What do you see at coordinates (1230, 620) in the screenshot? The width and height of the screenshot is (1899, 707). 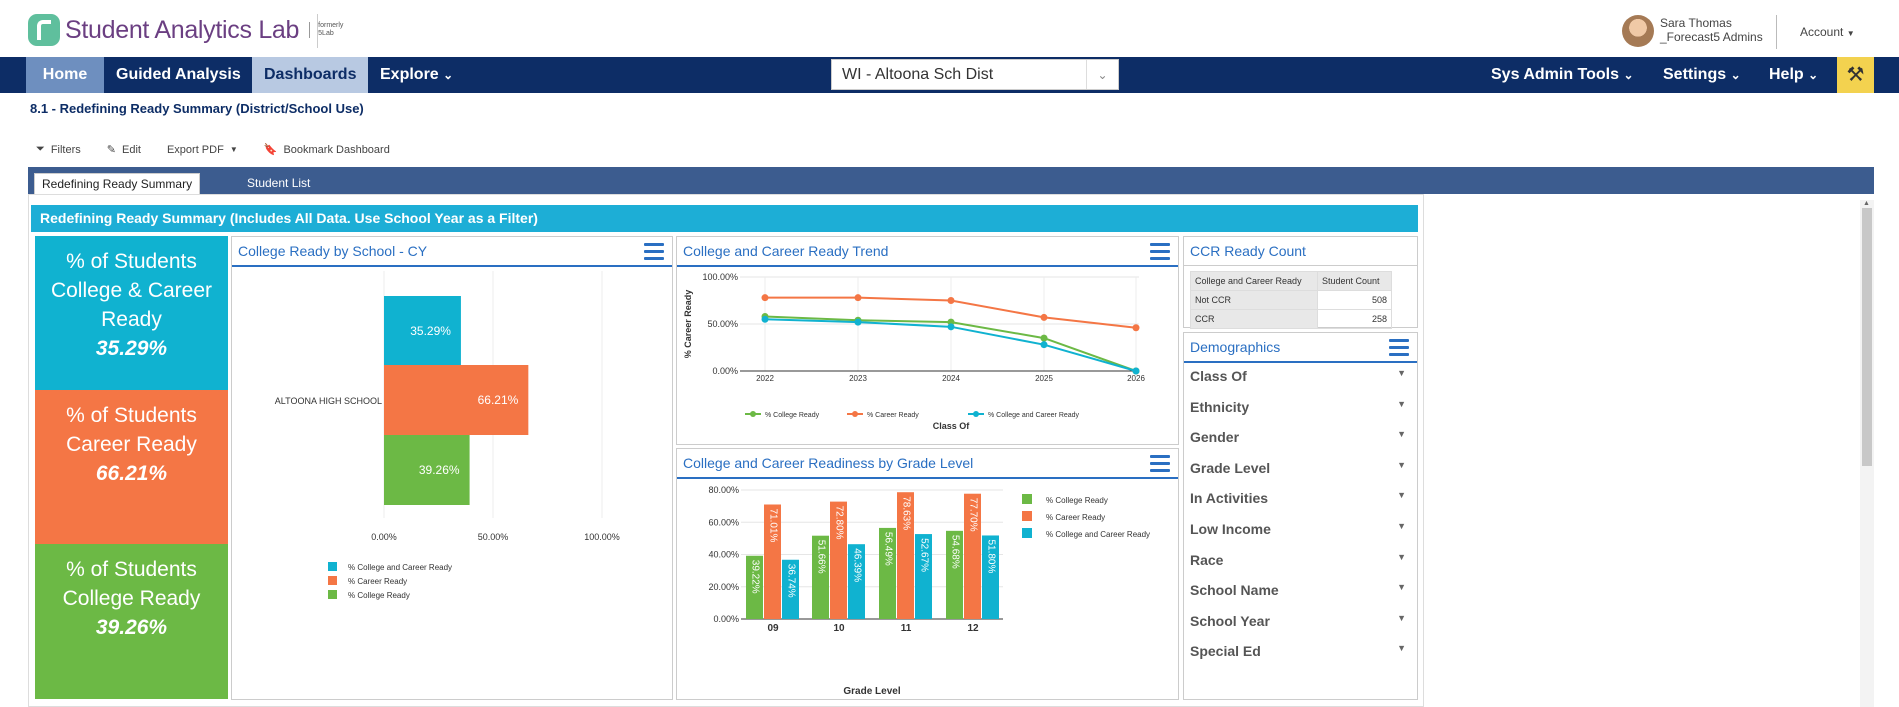 I see `demographic-label: School Year` at bounding box center [1230, 620].